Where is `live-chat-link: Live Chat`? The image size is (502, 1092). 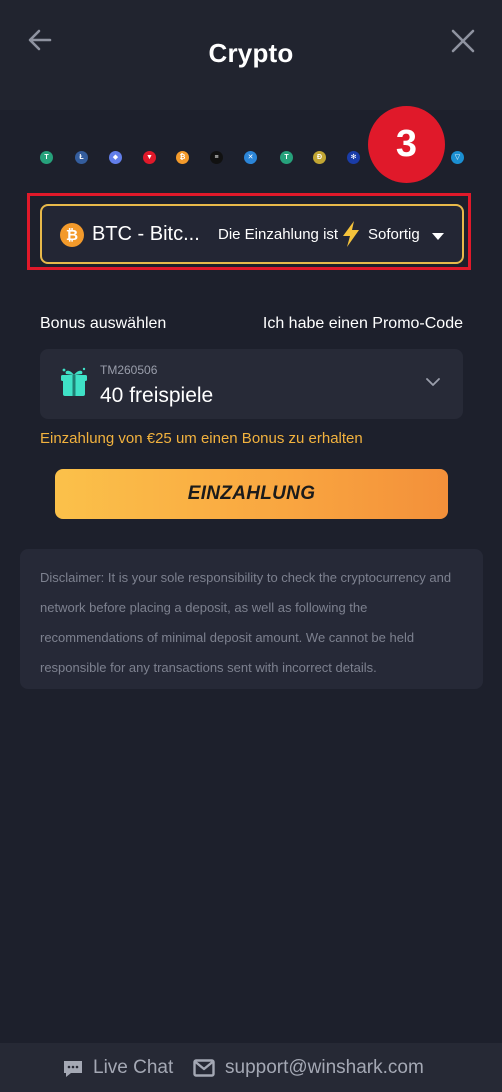
live-chat-link: Live Chat is located at coordinates (133, 1068).